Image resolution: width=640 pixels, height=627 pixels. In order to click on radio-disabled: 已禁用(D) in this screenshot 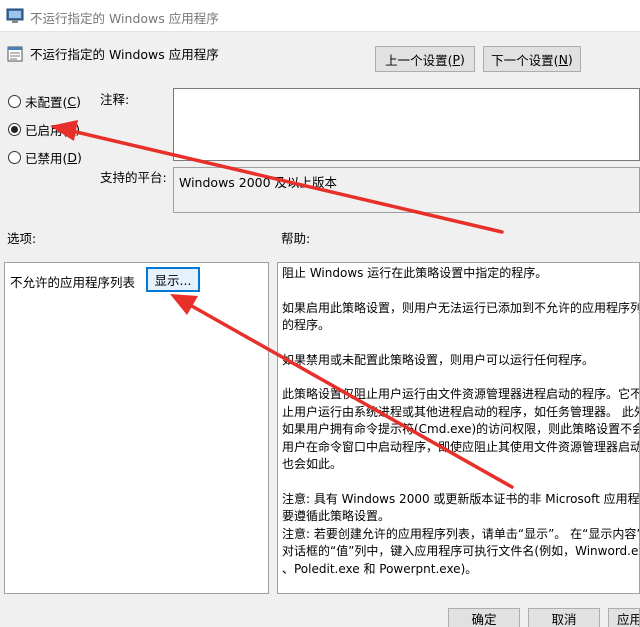, I will do `click(45, 157)`.